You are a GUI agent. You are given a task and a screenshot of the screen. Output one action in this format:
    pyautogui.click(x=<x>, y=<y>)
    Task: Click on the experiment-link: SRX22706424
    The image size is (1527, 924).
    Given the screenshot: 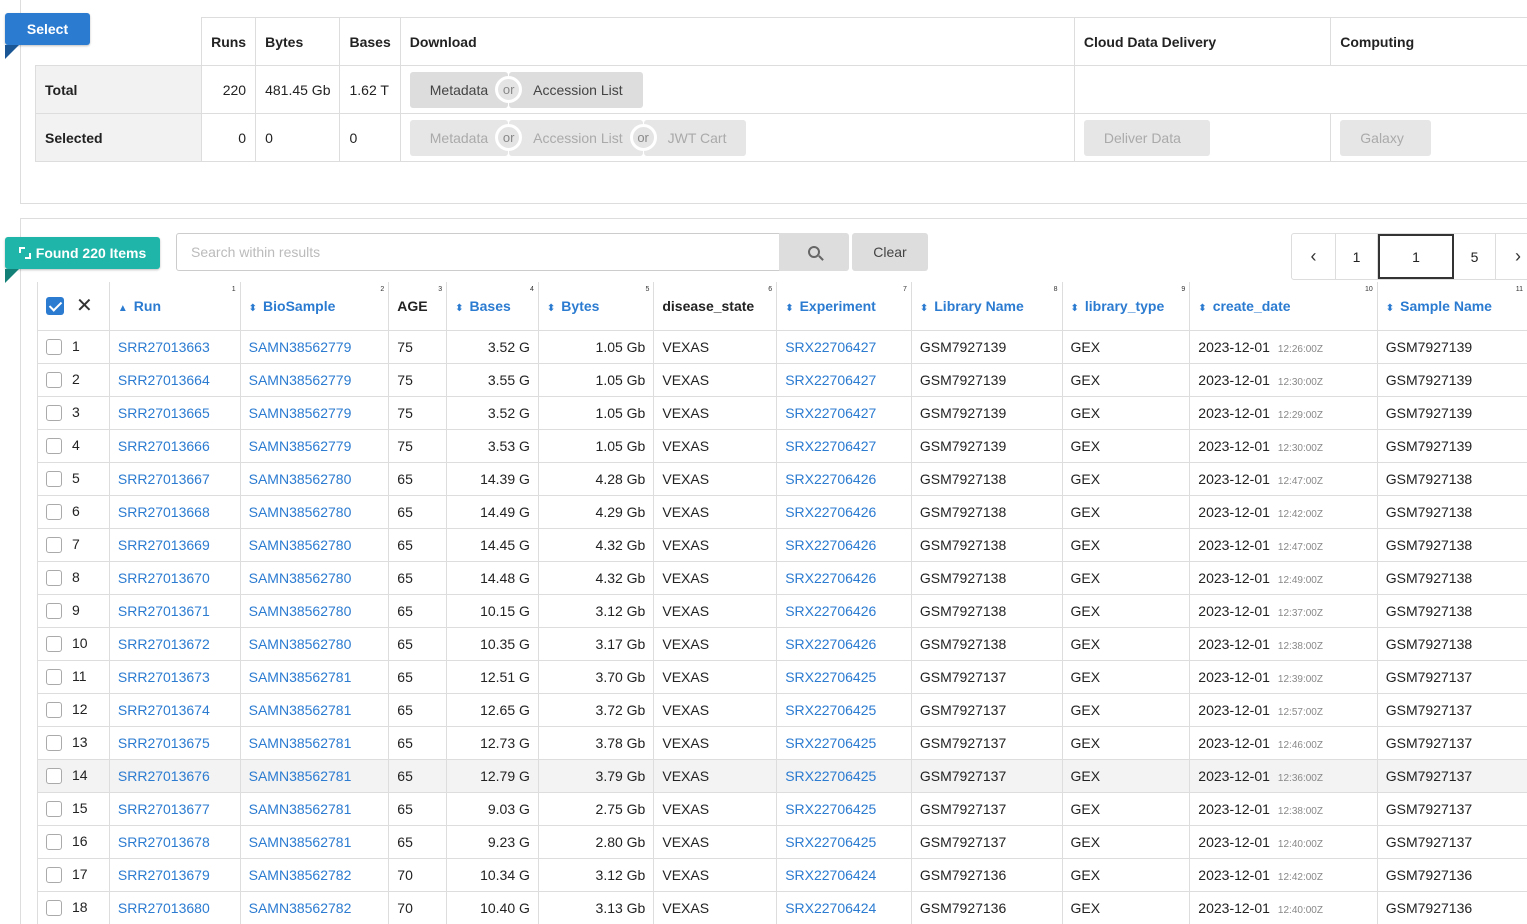 What is the action you would take?
    pyautogui.click(x=830, y=908)
    